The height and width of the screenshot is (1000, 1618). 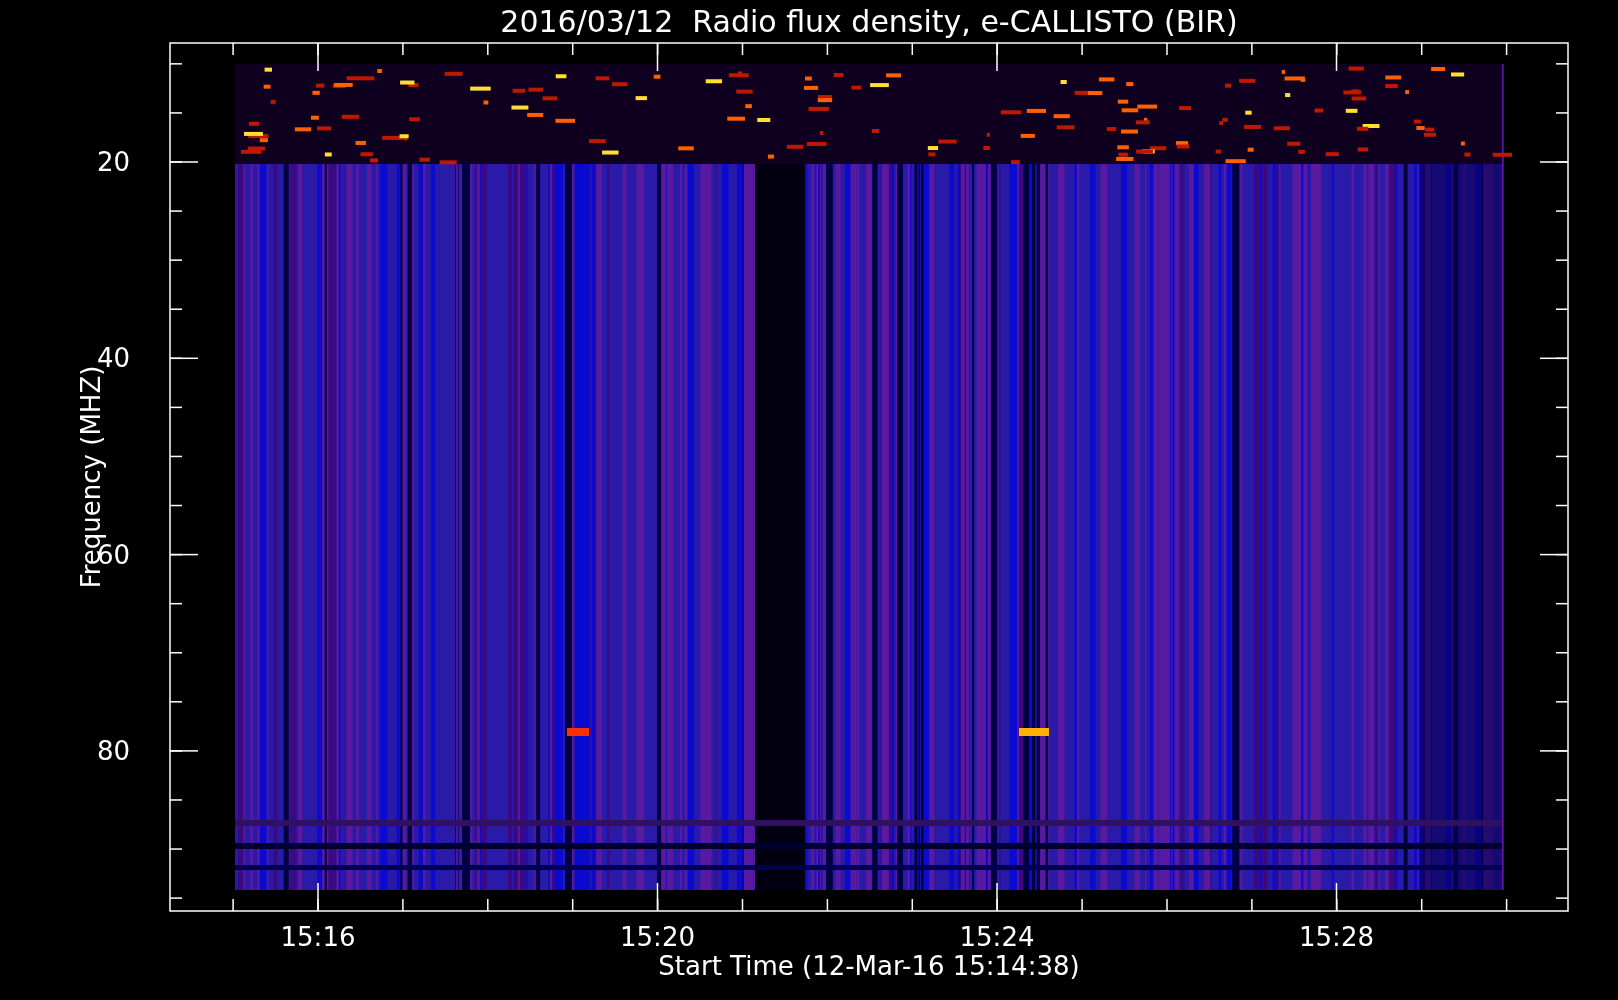 What do you see at coordinates (318, 937) in the screenshot?
I see `axis-tick-label: 15:16` at bounding box center [318, 937].